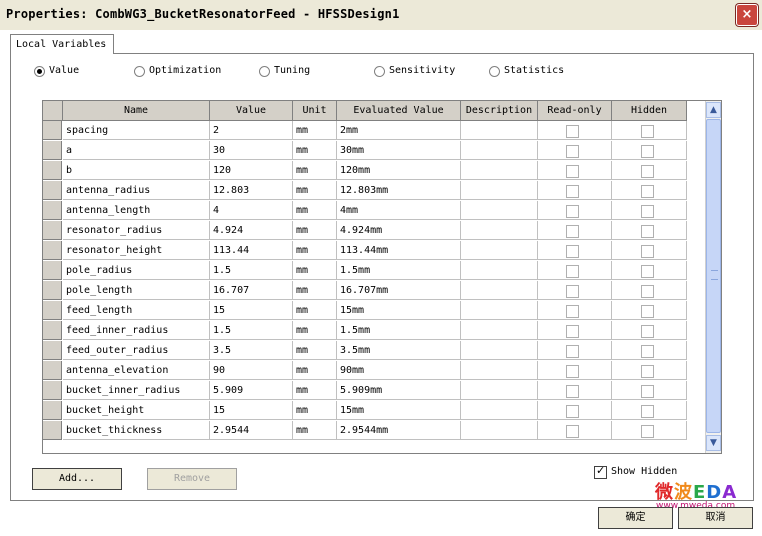  I want to click on cell-name: feed_inner_radius, so click(136, 330).